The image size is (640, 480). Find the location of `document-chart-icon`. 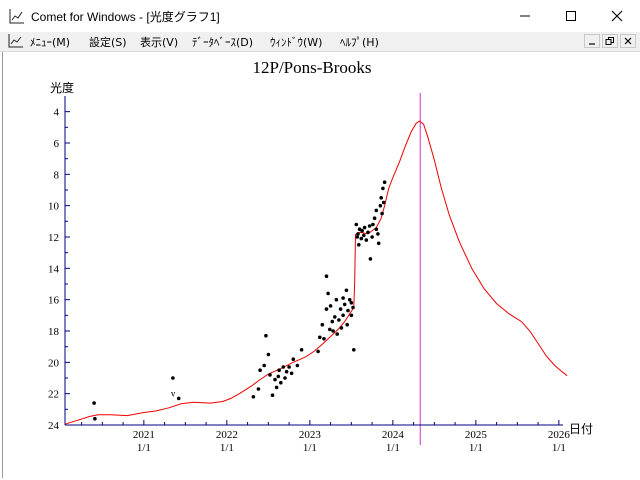

document-chart-icon is located at coordinates (16, 41).